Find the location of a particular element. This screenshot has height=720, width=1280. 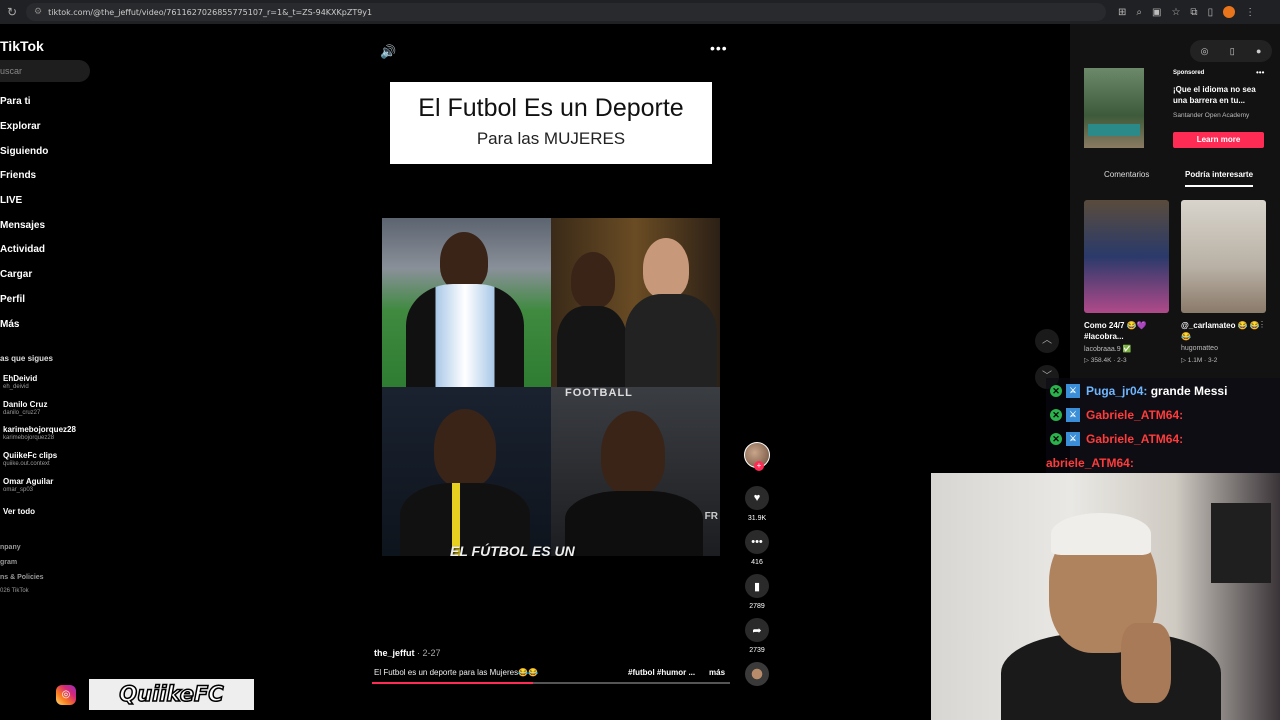

tab-comentarios: Comentarios is located at coordinates (1126, 174).